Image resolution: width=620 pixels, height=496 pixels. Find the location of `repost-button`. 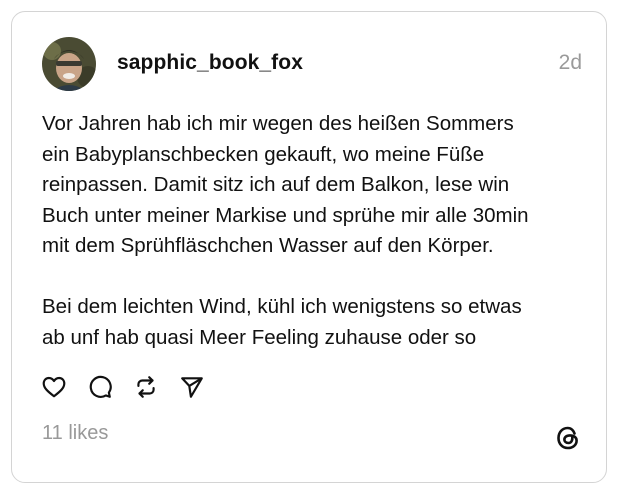

repost-button is located at coordinates (146, 387).